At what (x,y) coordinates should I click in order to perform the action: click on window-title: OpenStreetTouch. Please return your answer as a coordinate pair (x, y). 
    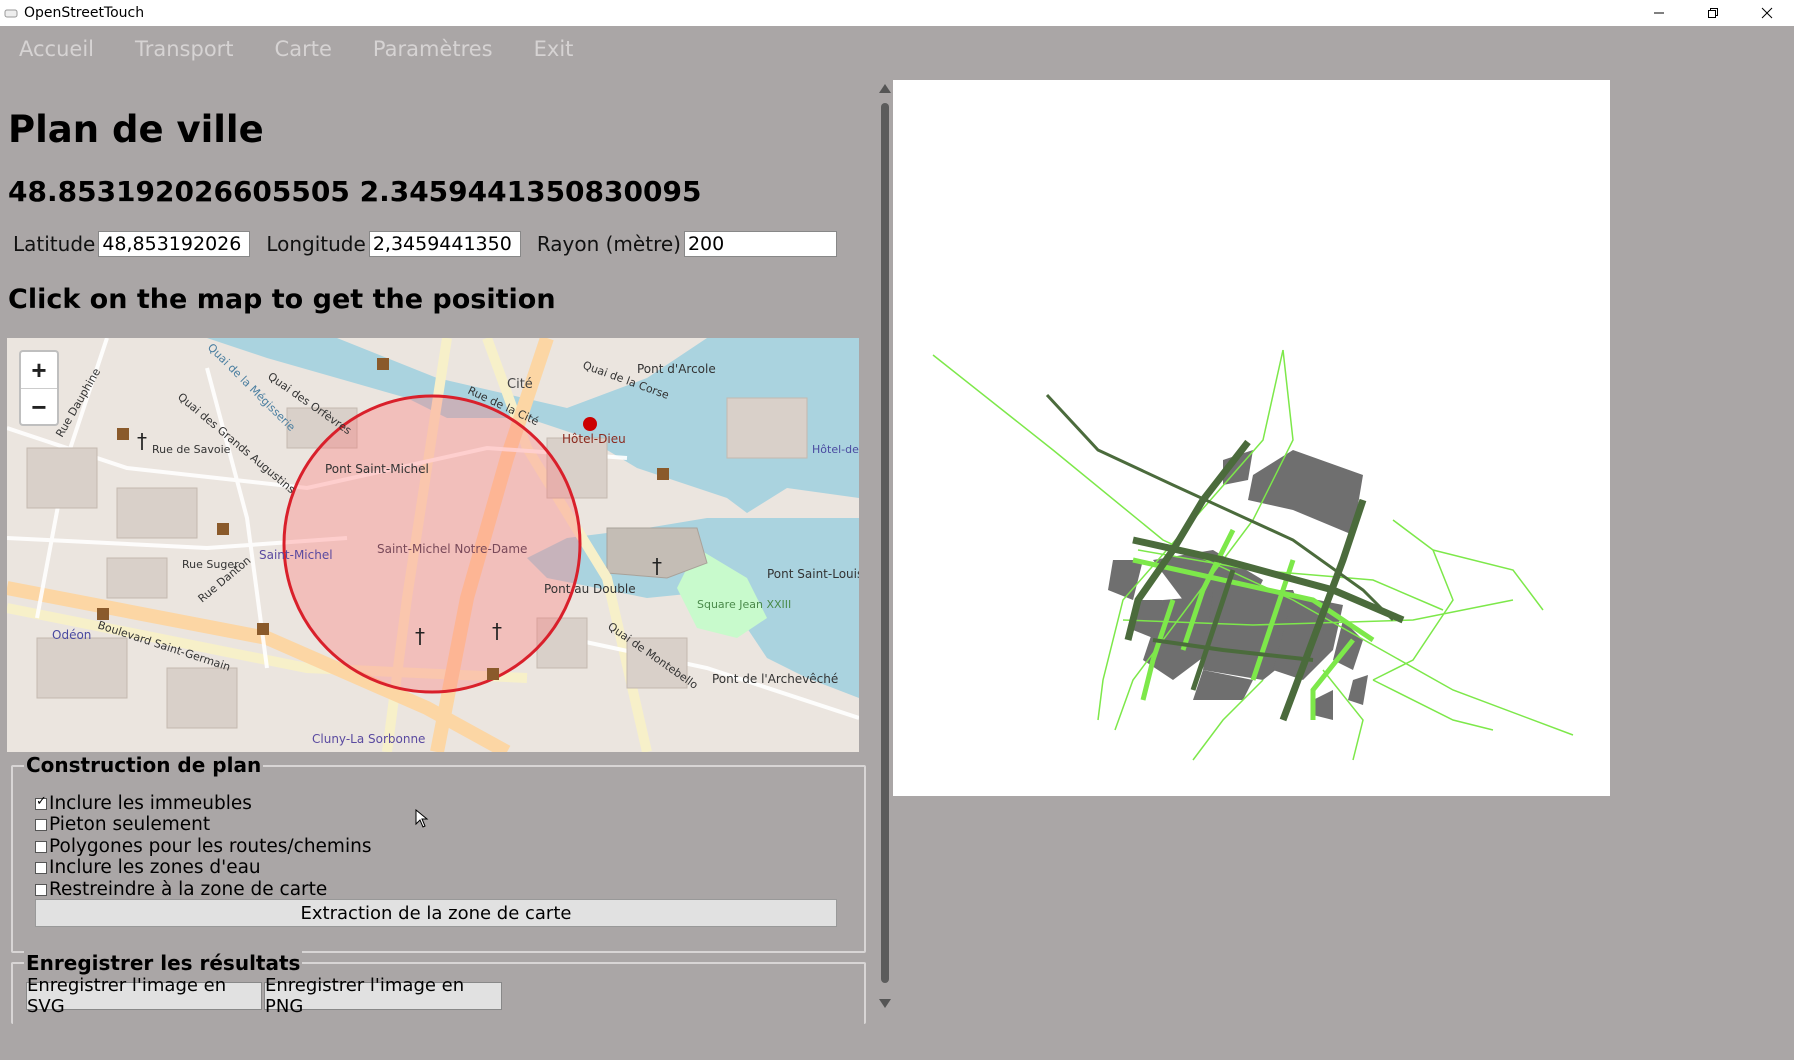
    Looking at the image, I should click on (84, 13).